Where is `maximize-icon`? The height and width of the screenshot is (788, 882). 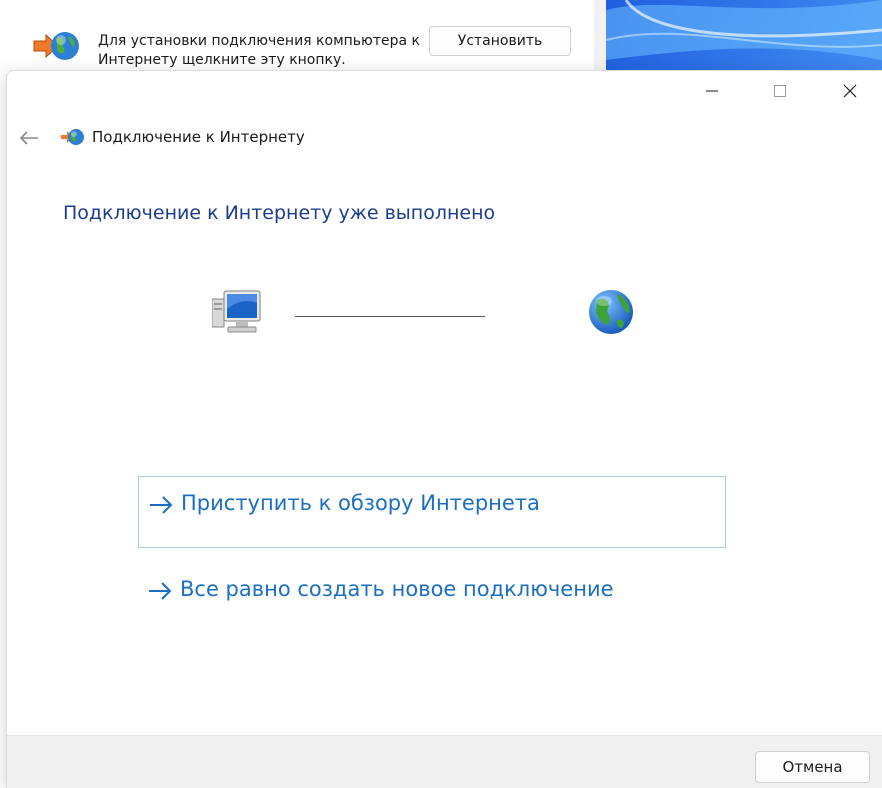
maximize-icon is located at coordinates (780, 91).